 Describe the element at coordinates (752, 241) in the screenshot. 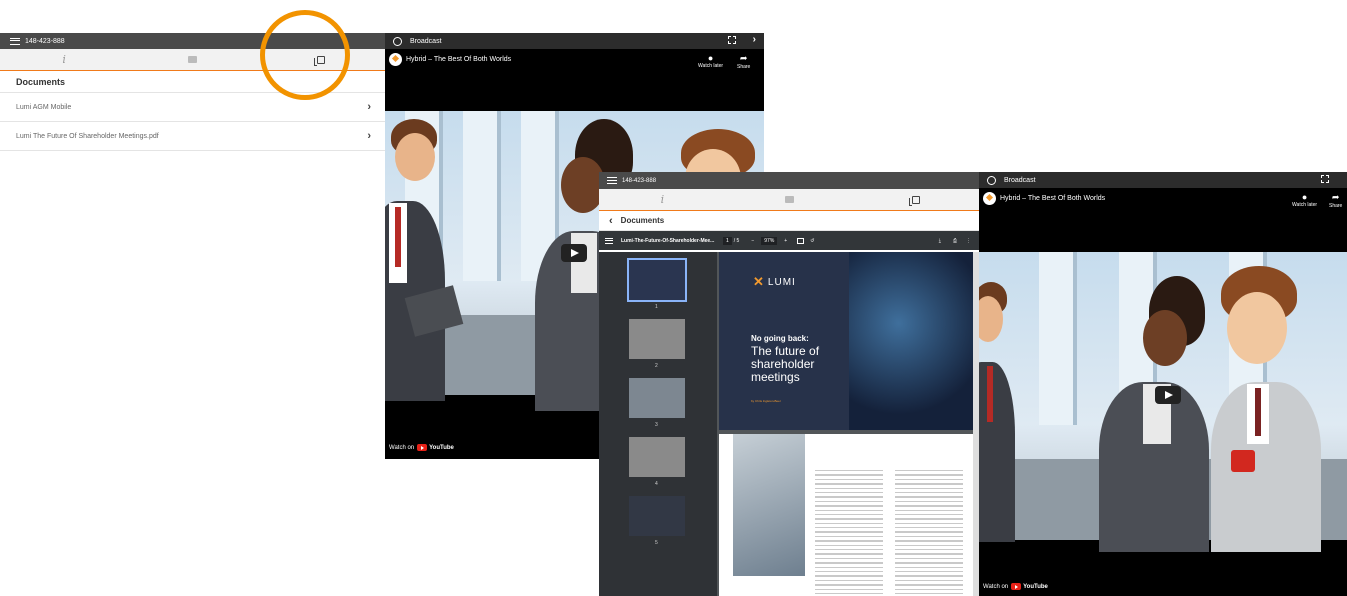

I see `zoom-out-icon: −` at that location.